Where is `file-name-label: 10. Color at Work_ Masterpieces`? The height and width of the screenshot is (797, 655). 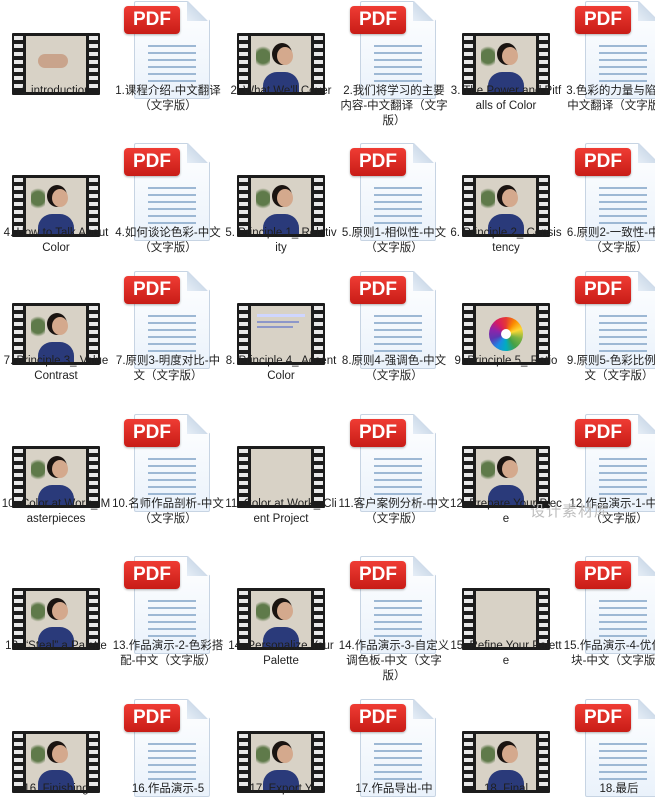 file-name-label: 10. Color at Work_ Masterpieces is located at coordinates (56, 511).